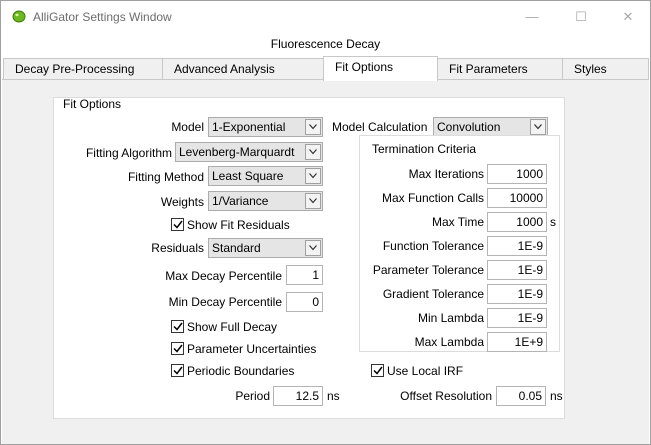  Describe the element at coordinates (556, 396) in the screenshot. I see `offset-resolution-unit: ns` at that location.